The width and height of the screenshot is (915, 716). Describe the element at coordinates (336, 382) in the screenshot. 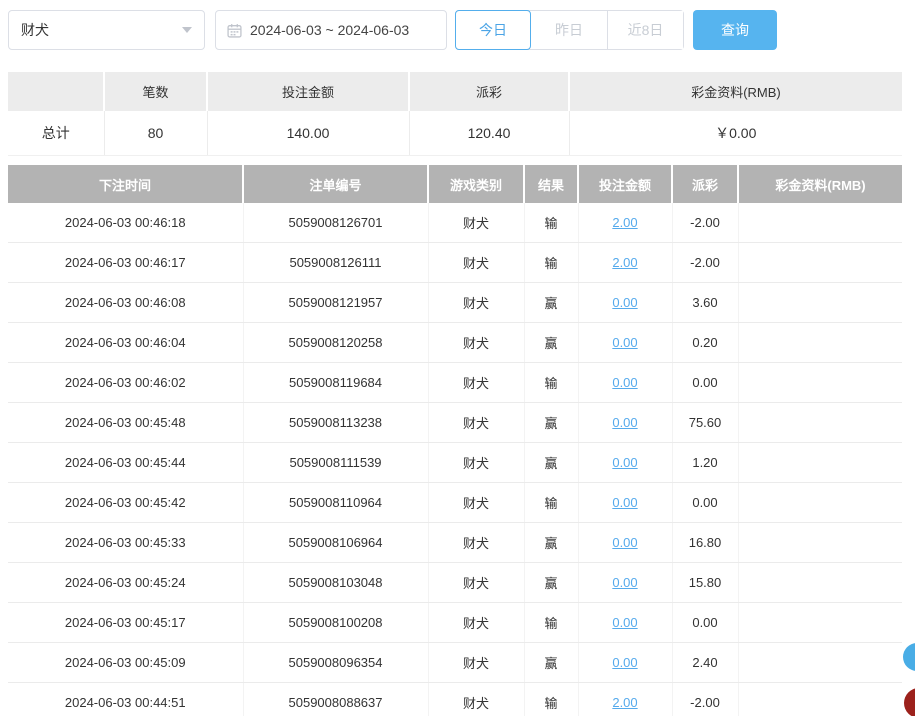

I see `cell-bet-id: 5059008119684` at that location.